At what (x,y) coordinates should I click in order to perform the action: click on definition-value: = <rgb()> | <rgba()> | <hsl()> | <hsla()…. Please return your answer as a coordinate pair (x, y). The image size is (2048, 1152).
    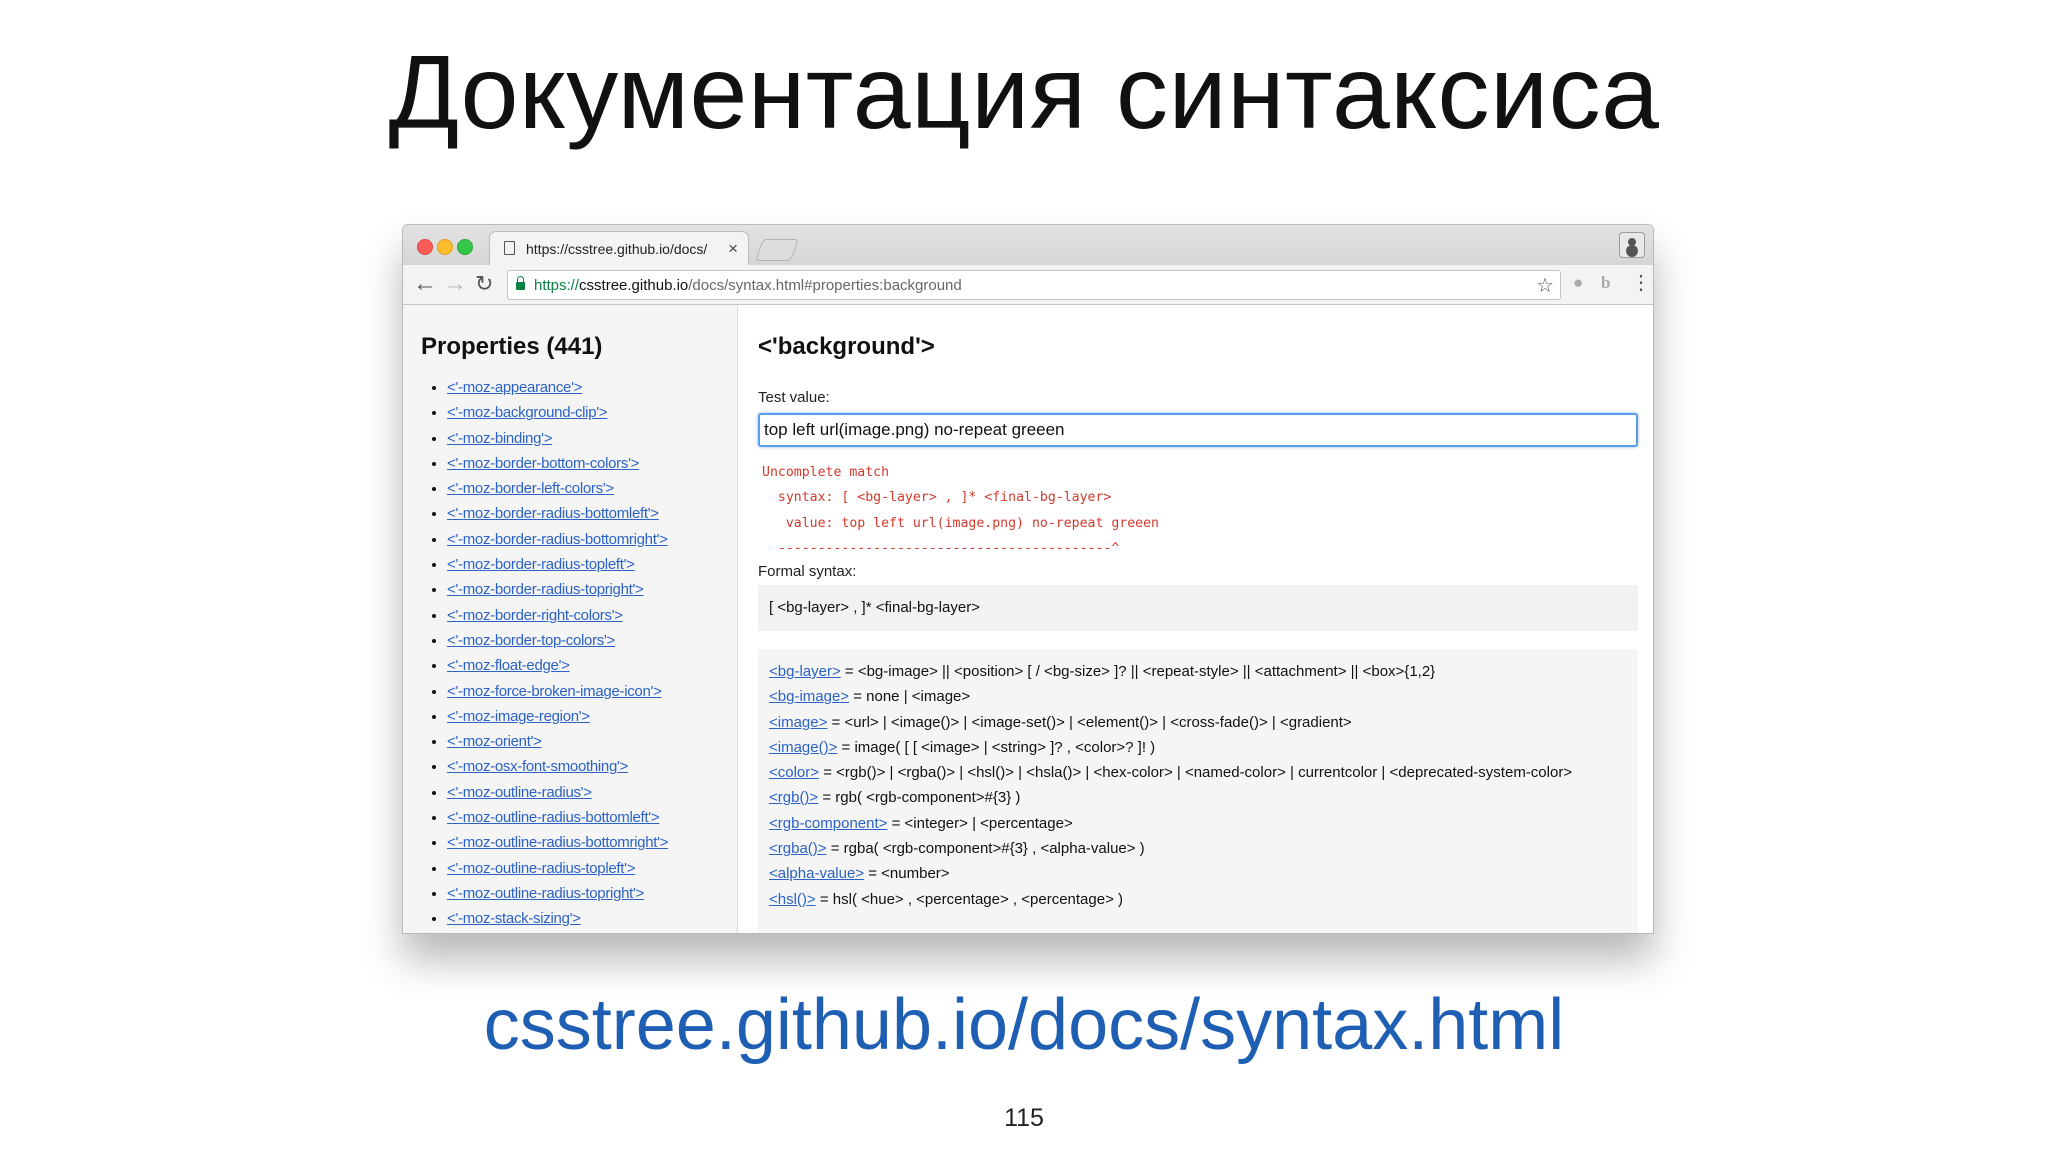
    Looking at the image, I should click on (1196, 773).